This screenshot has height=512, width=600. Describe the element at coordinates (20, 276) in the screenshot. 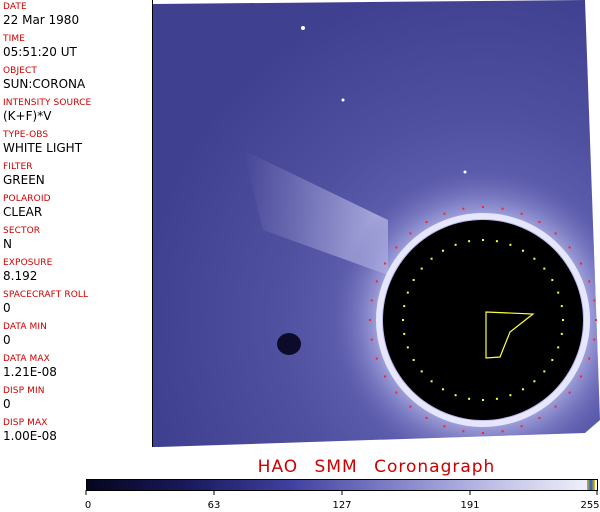

I see `metadata-value: 8.192` at that location.